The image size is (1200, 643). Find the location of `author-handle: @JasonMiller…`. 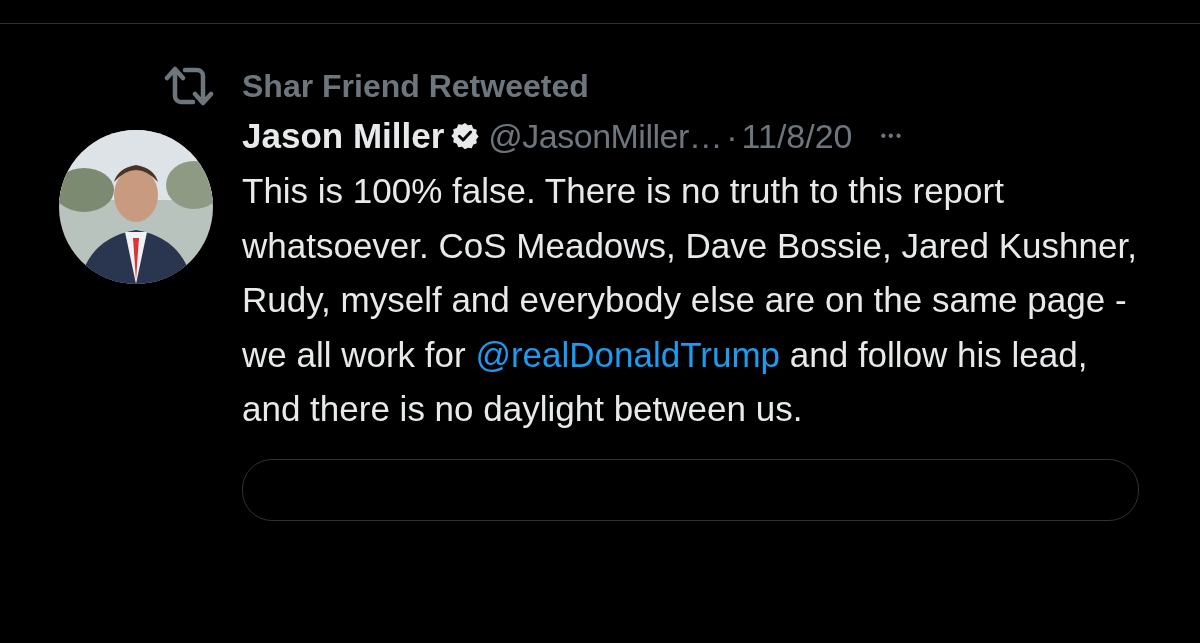

author-handle: @JasonMiller… is located at coordinates (605, 136).